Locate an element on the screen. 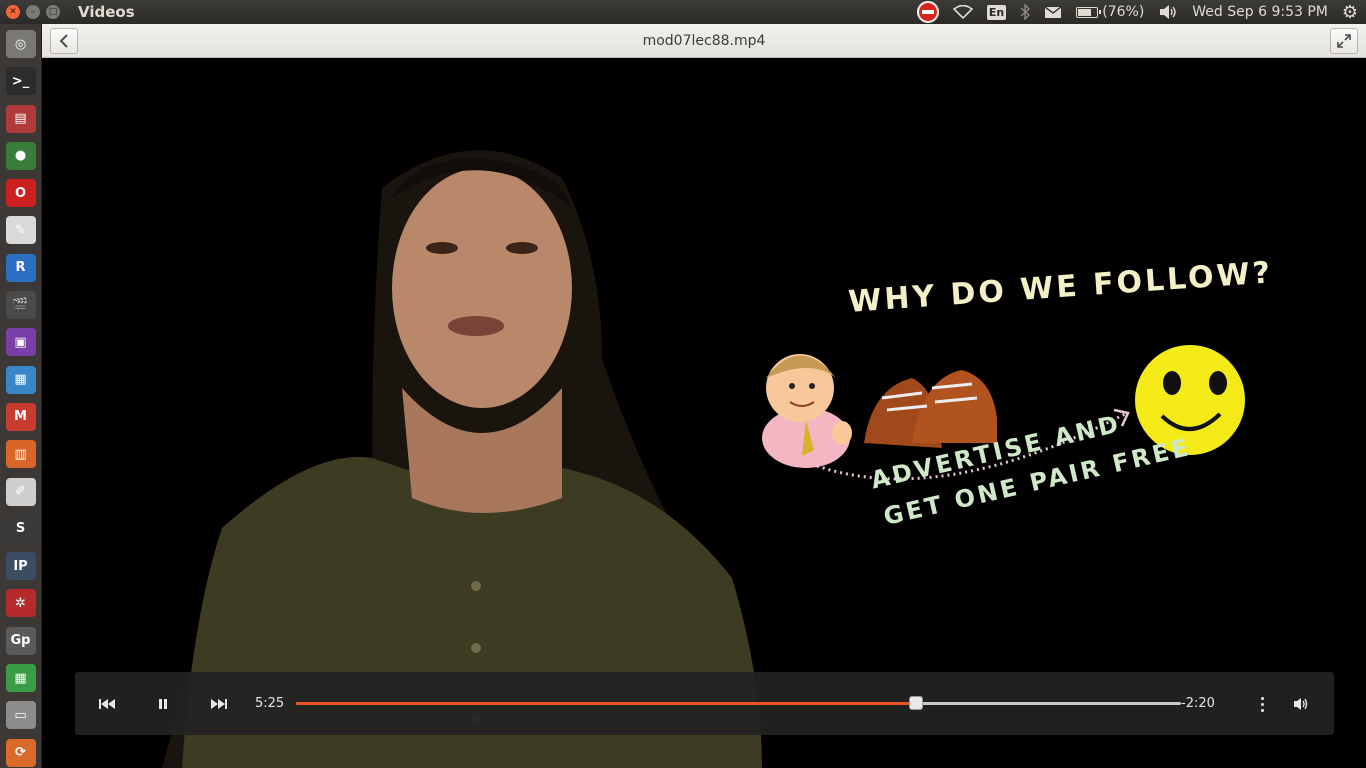  app-title: Videos is located at coordinates (106, 12).